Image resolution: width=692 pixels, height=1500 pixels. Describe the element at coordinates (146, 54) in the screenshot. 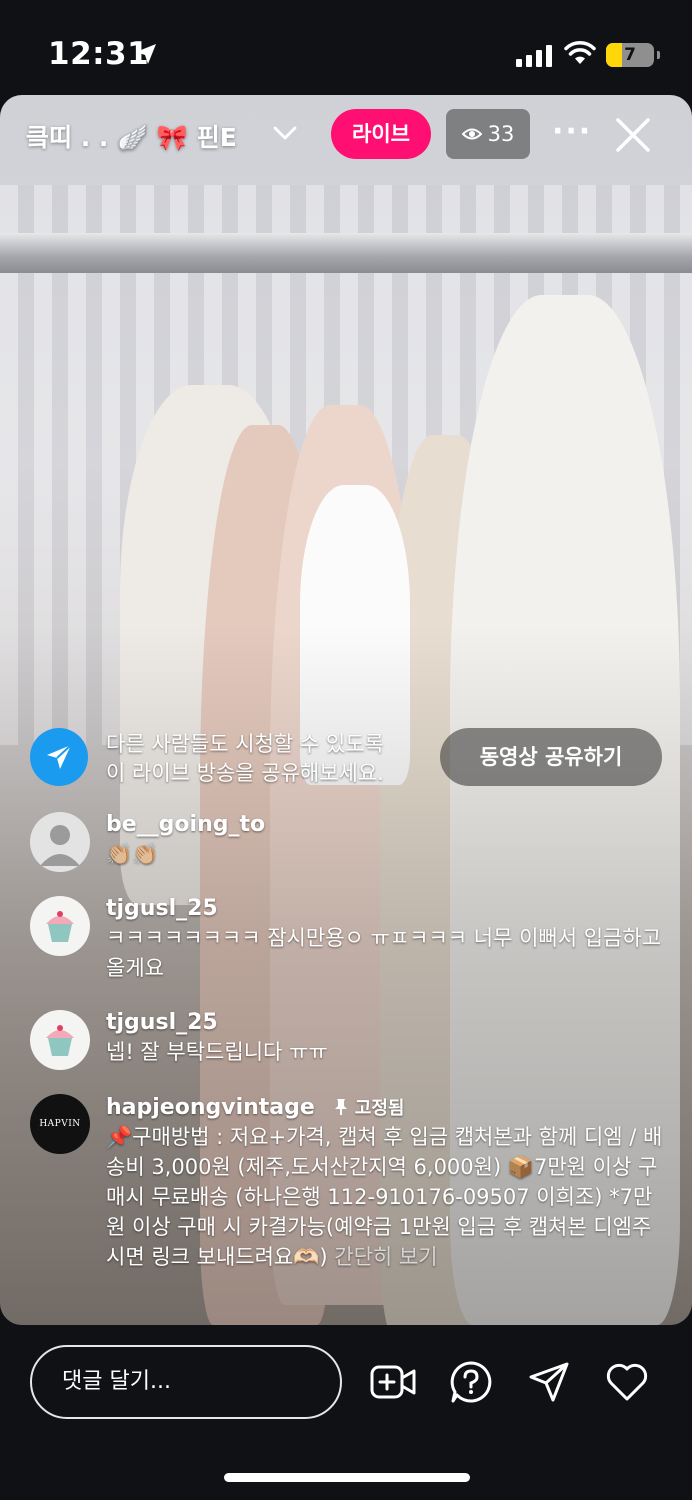

I see `location-arrow-icon` at that location.